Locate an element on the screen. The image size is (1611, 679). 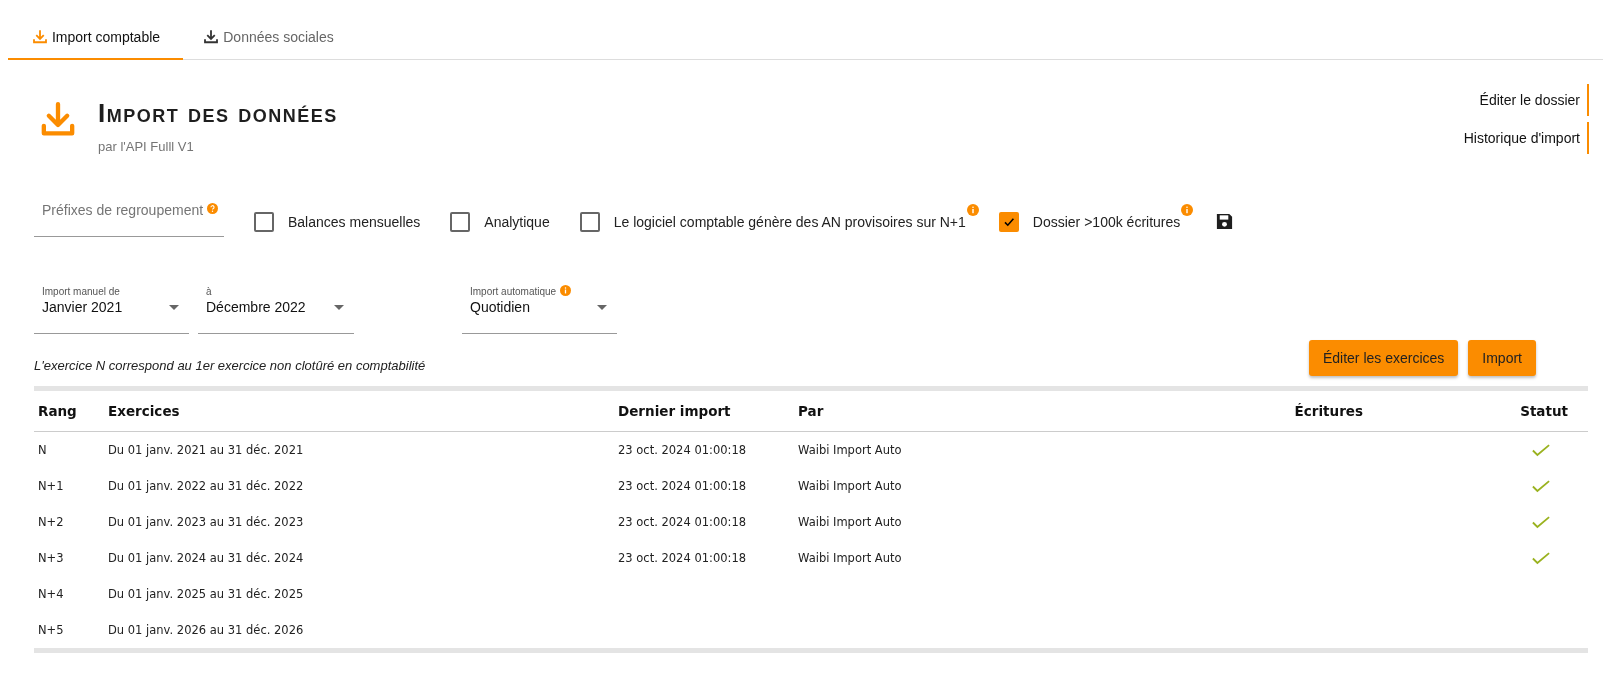
table-cell-text: N is located at coordinates (42, 450).